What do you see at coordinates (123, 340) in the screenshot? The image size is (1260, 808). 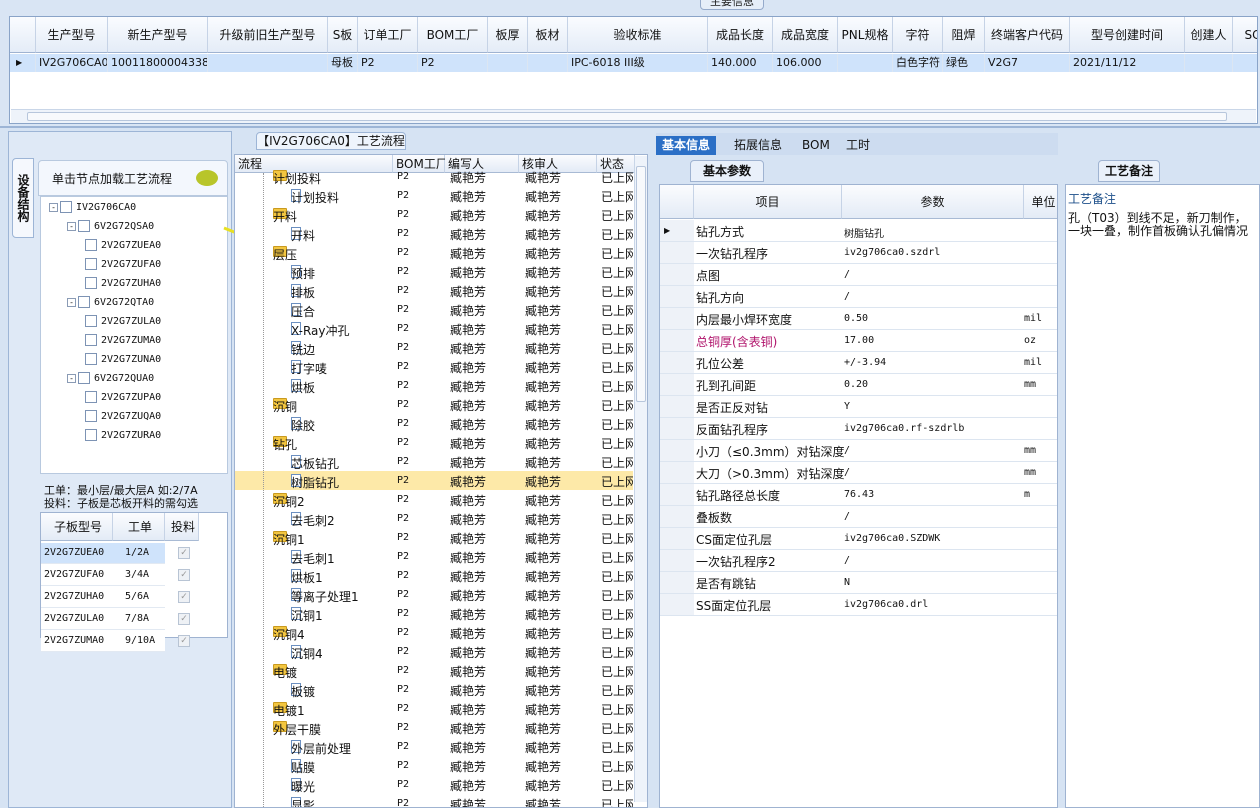 I see `tree-node: 2V2G7ZUMA0` at bounding box center [123, 340].